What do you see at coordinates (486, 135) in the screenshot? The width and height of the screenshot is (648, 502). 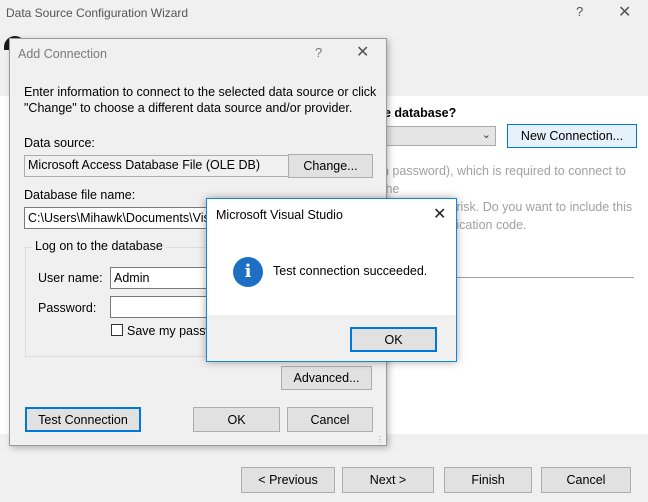 I see `chevron-down-icon: ⌄` at bounding box center [486, 135].